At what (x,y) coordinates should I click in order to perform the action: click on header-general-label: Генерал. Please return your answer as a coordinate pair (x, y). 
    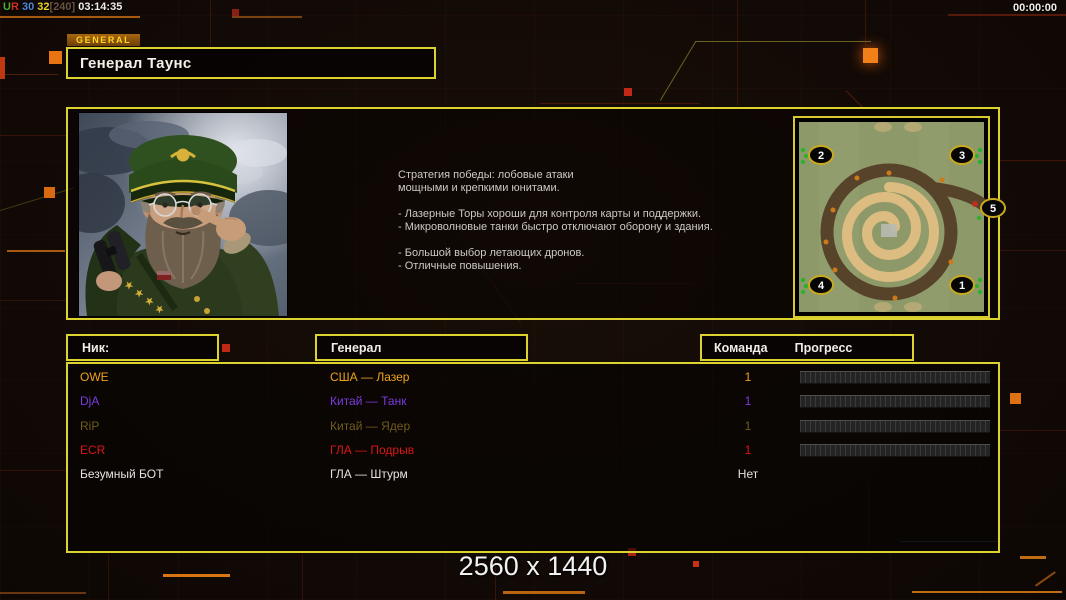
    Looking at the image, I should click on (356, 347).